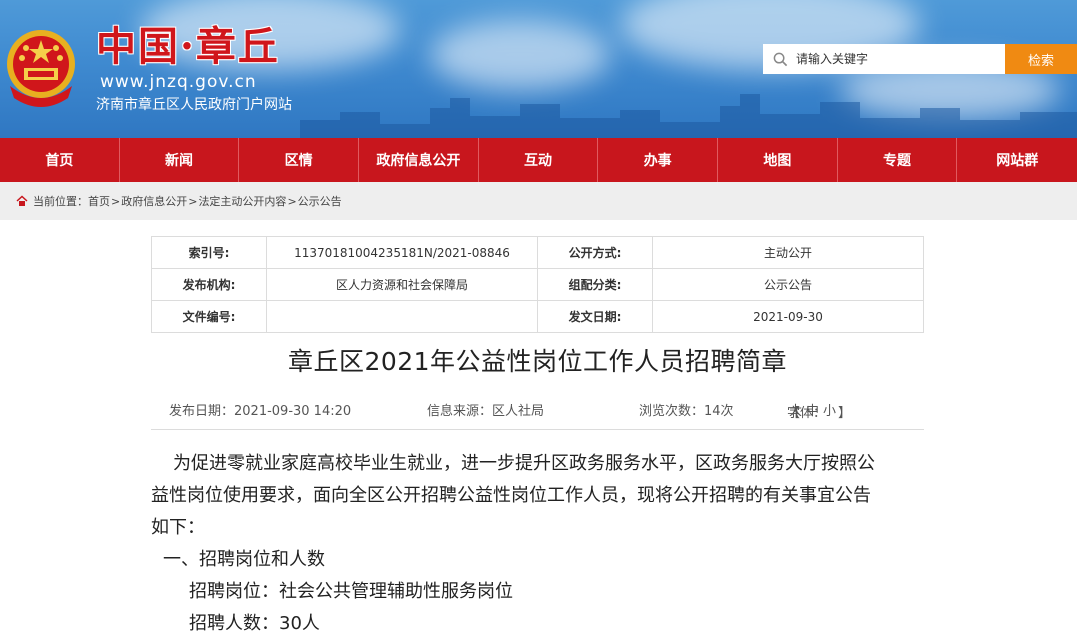 The width and height of the screenshot is (1077, 640). I want to click on search-icon, so click(780, 59).